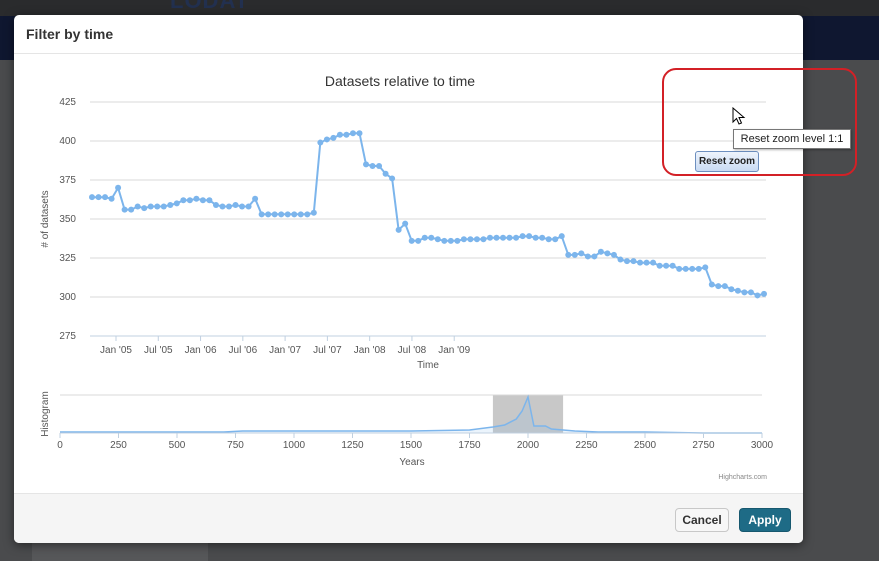  What do you see at coordinates (411, 415) in the screenshot?
I see `histogram-area` at bounding box center [411, 415].